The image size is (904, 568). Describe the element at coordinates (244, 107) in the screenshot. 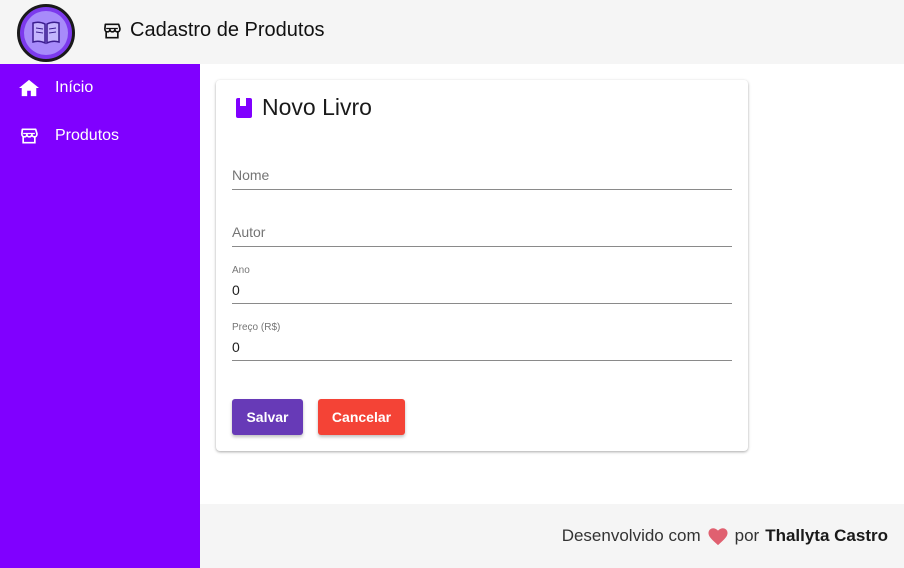

I see `book-icon` at that location.